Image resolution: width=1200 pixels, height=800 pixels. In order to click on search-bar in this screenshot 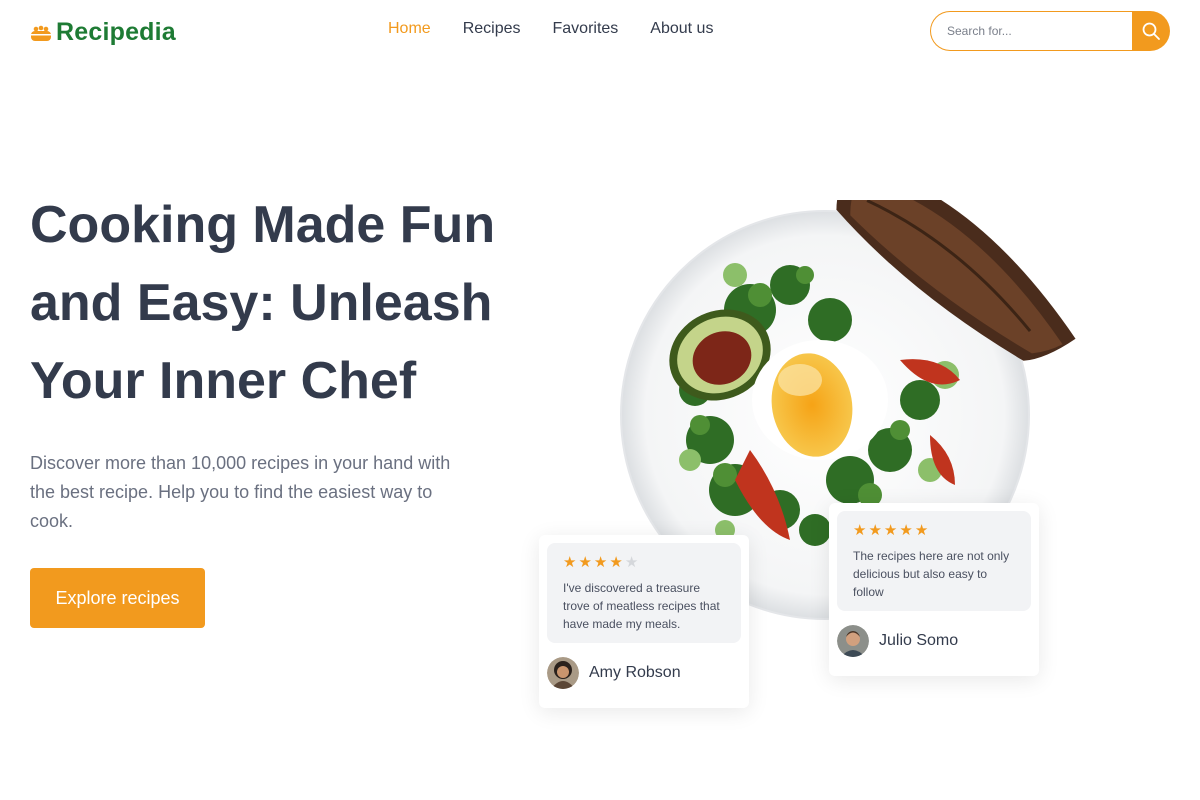, I will do `click(1050, 31)`.